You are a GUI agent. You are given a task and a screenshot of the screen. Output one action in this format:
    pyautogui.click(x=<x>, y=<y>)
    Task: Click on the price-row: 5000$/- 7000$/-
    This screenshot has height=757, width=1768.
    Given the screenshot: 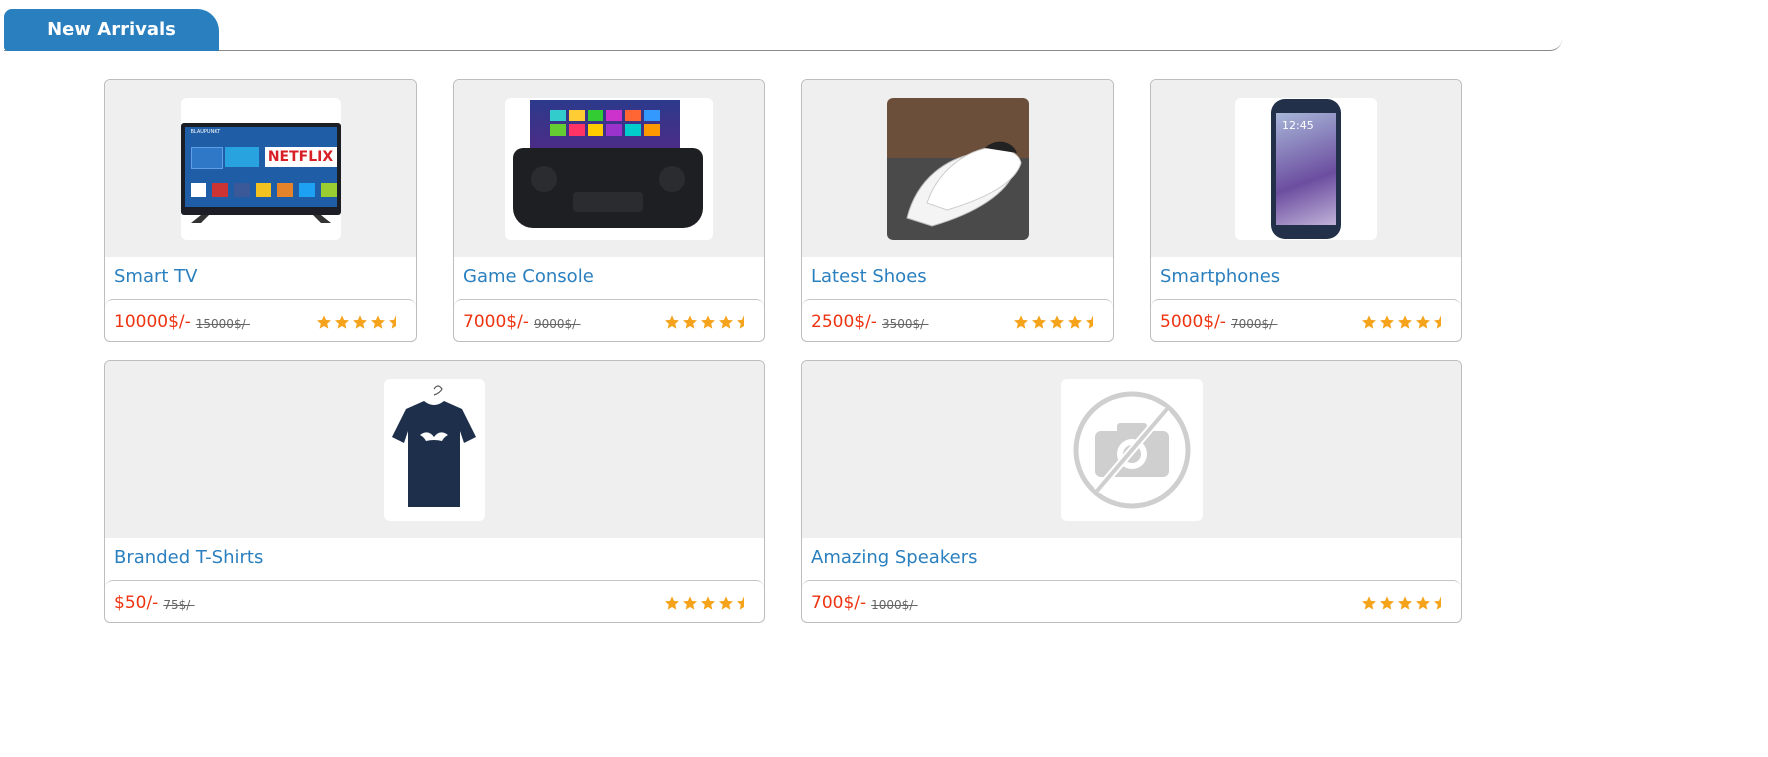 What is the action you would take?
    pyautogui.click(x=1304, y=322)
    